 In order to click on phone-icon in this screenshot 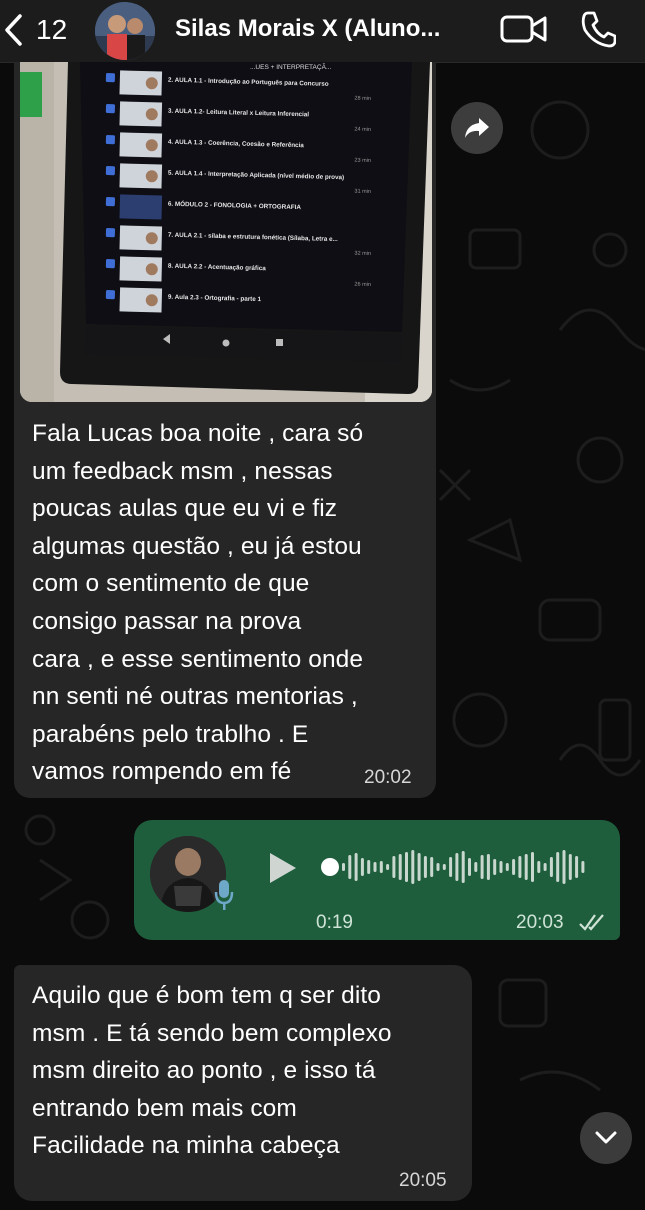, I will do `click(598, 29)`.